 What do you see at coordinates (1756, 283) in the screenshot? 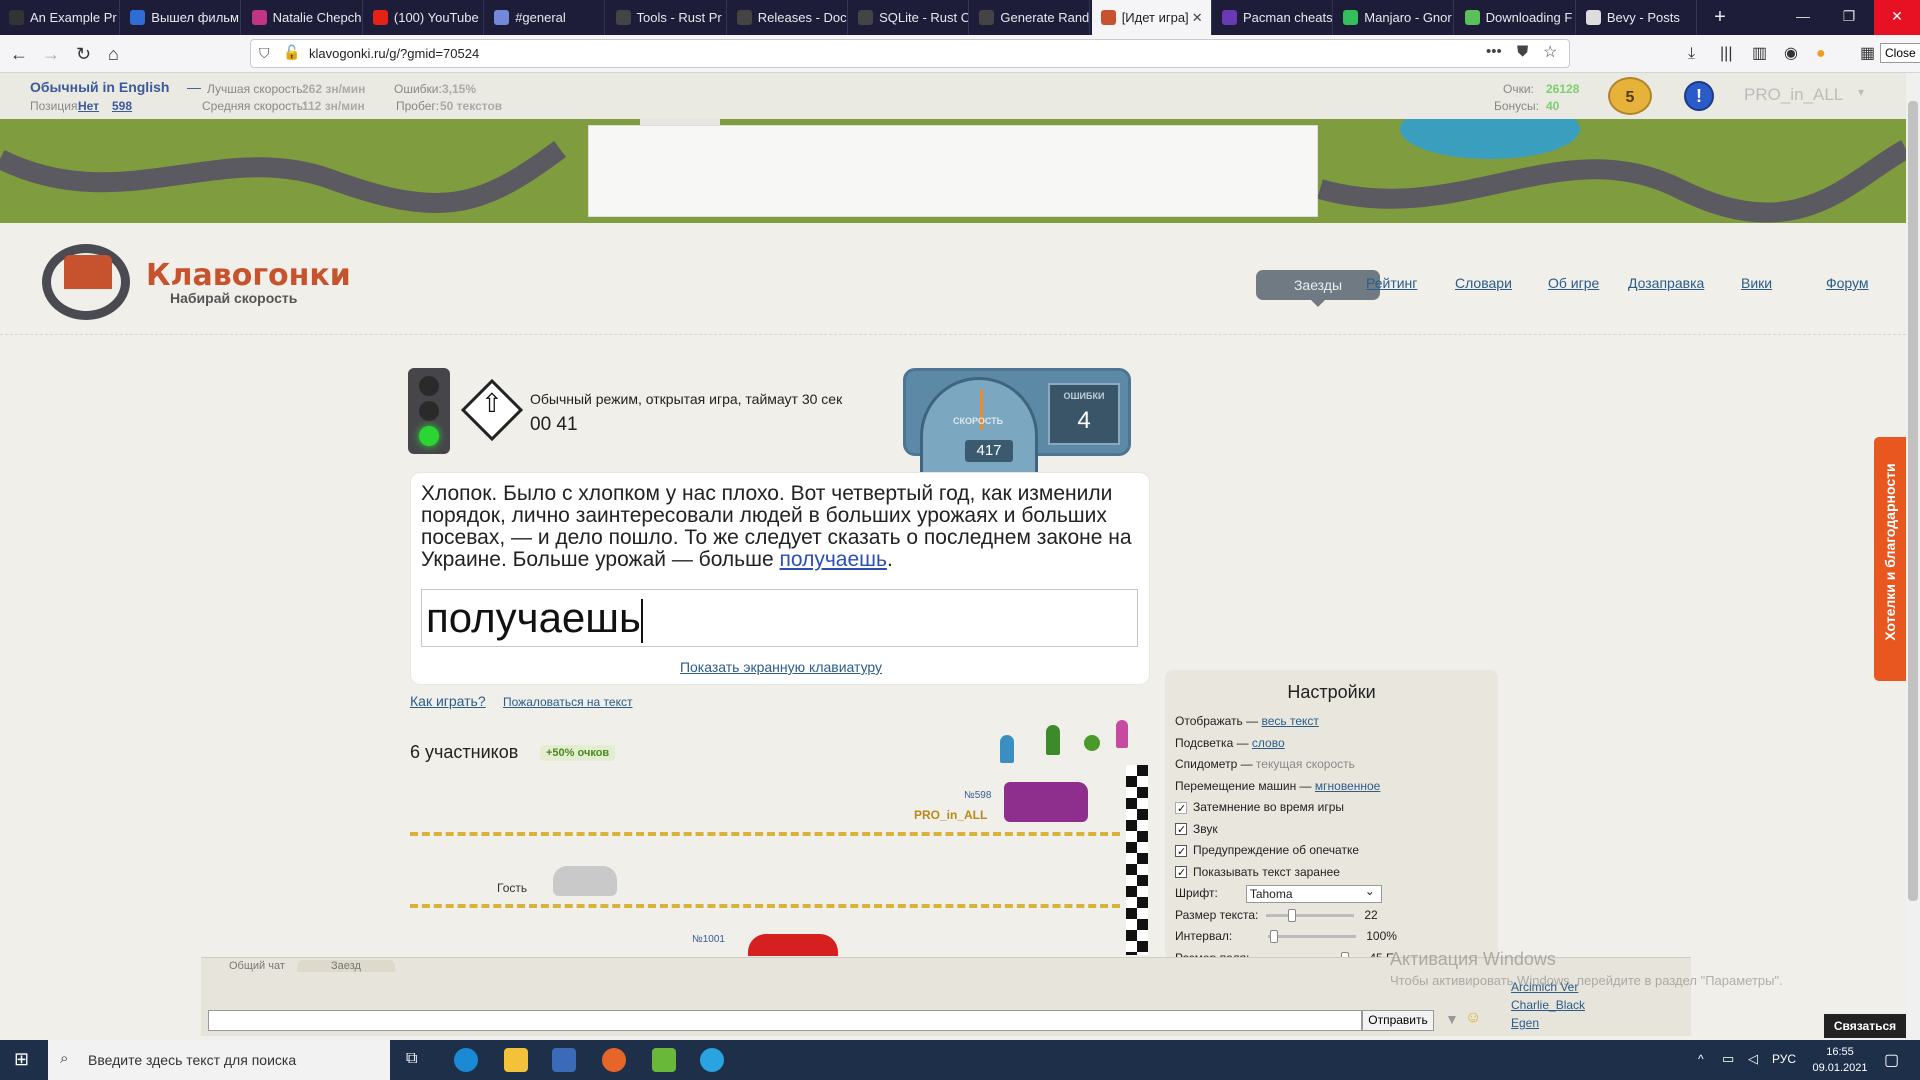
I see `menu-item-wiki: Вики` at bounding box center [1756, 283].